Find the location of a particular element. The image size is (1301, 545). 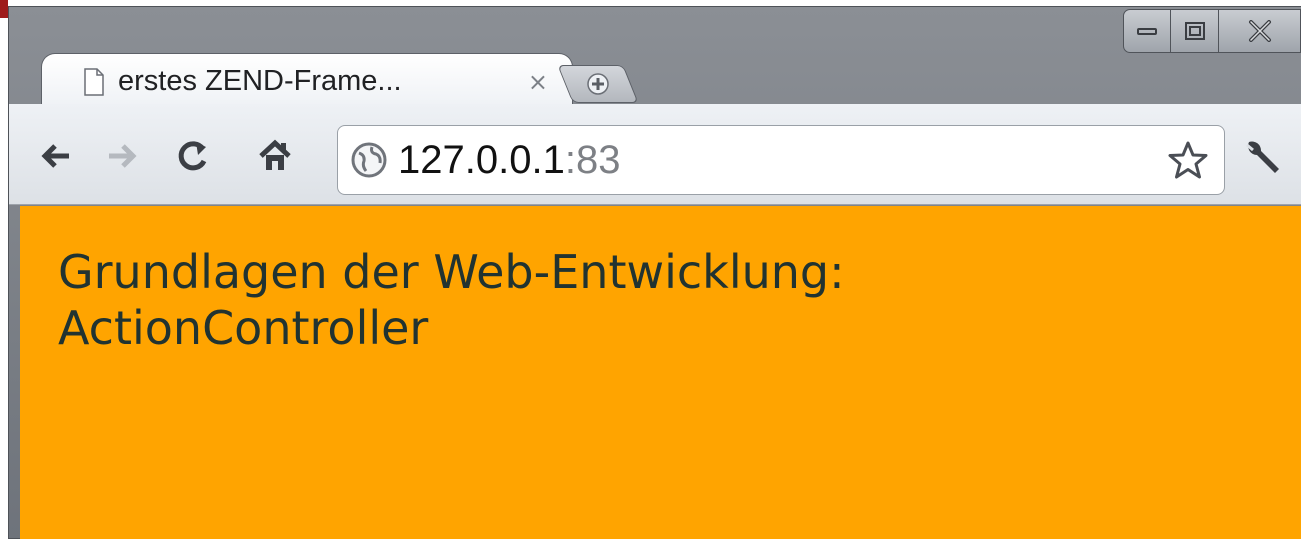

reload-button is located at coordinates (193, 156).